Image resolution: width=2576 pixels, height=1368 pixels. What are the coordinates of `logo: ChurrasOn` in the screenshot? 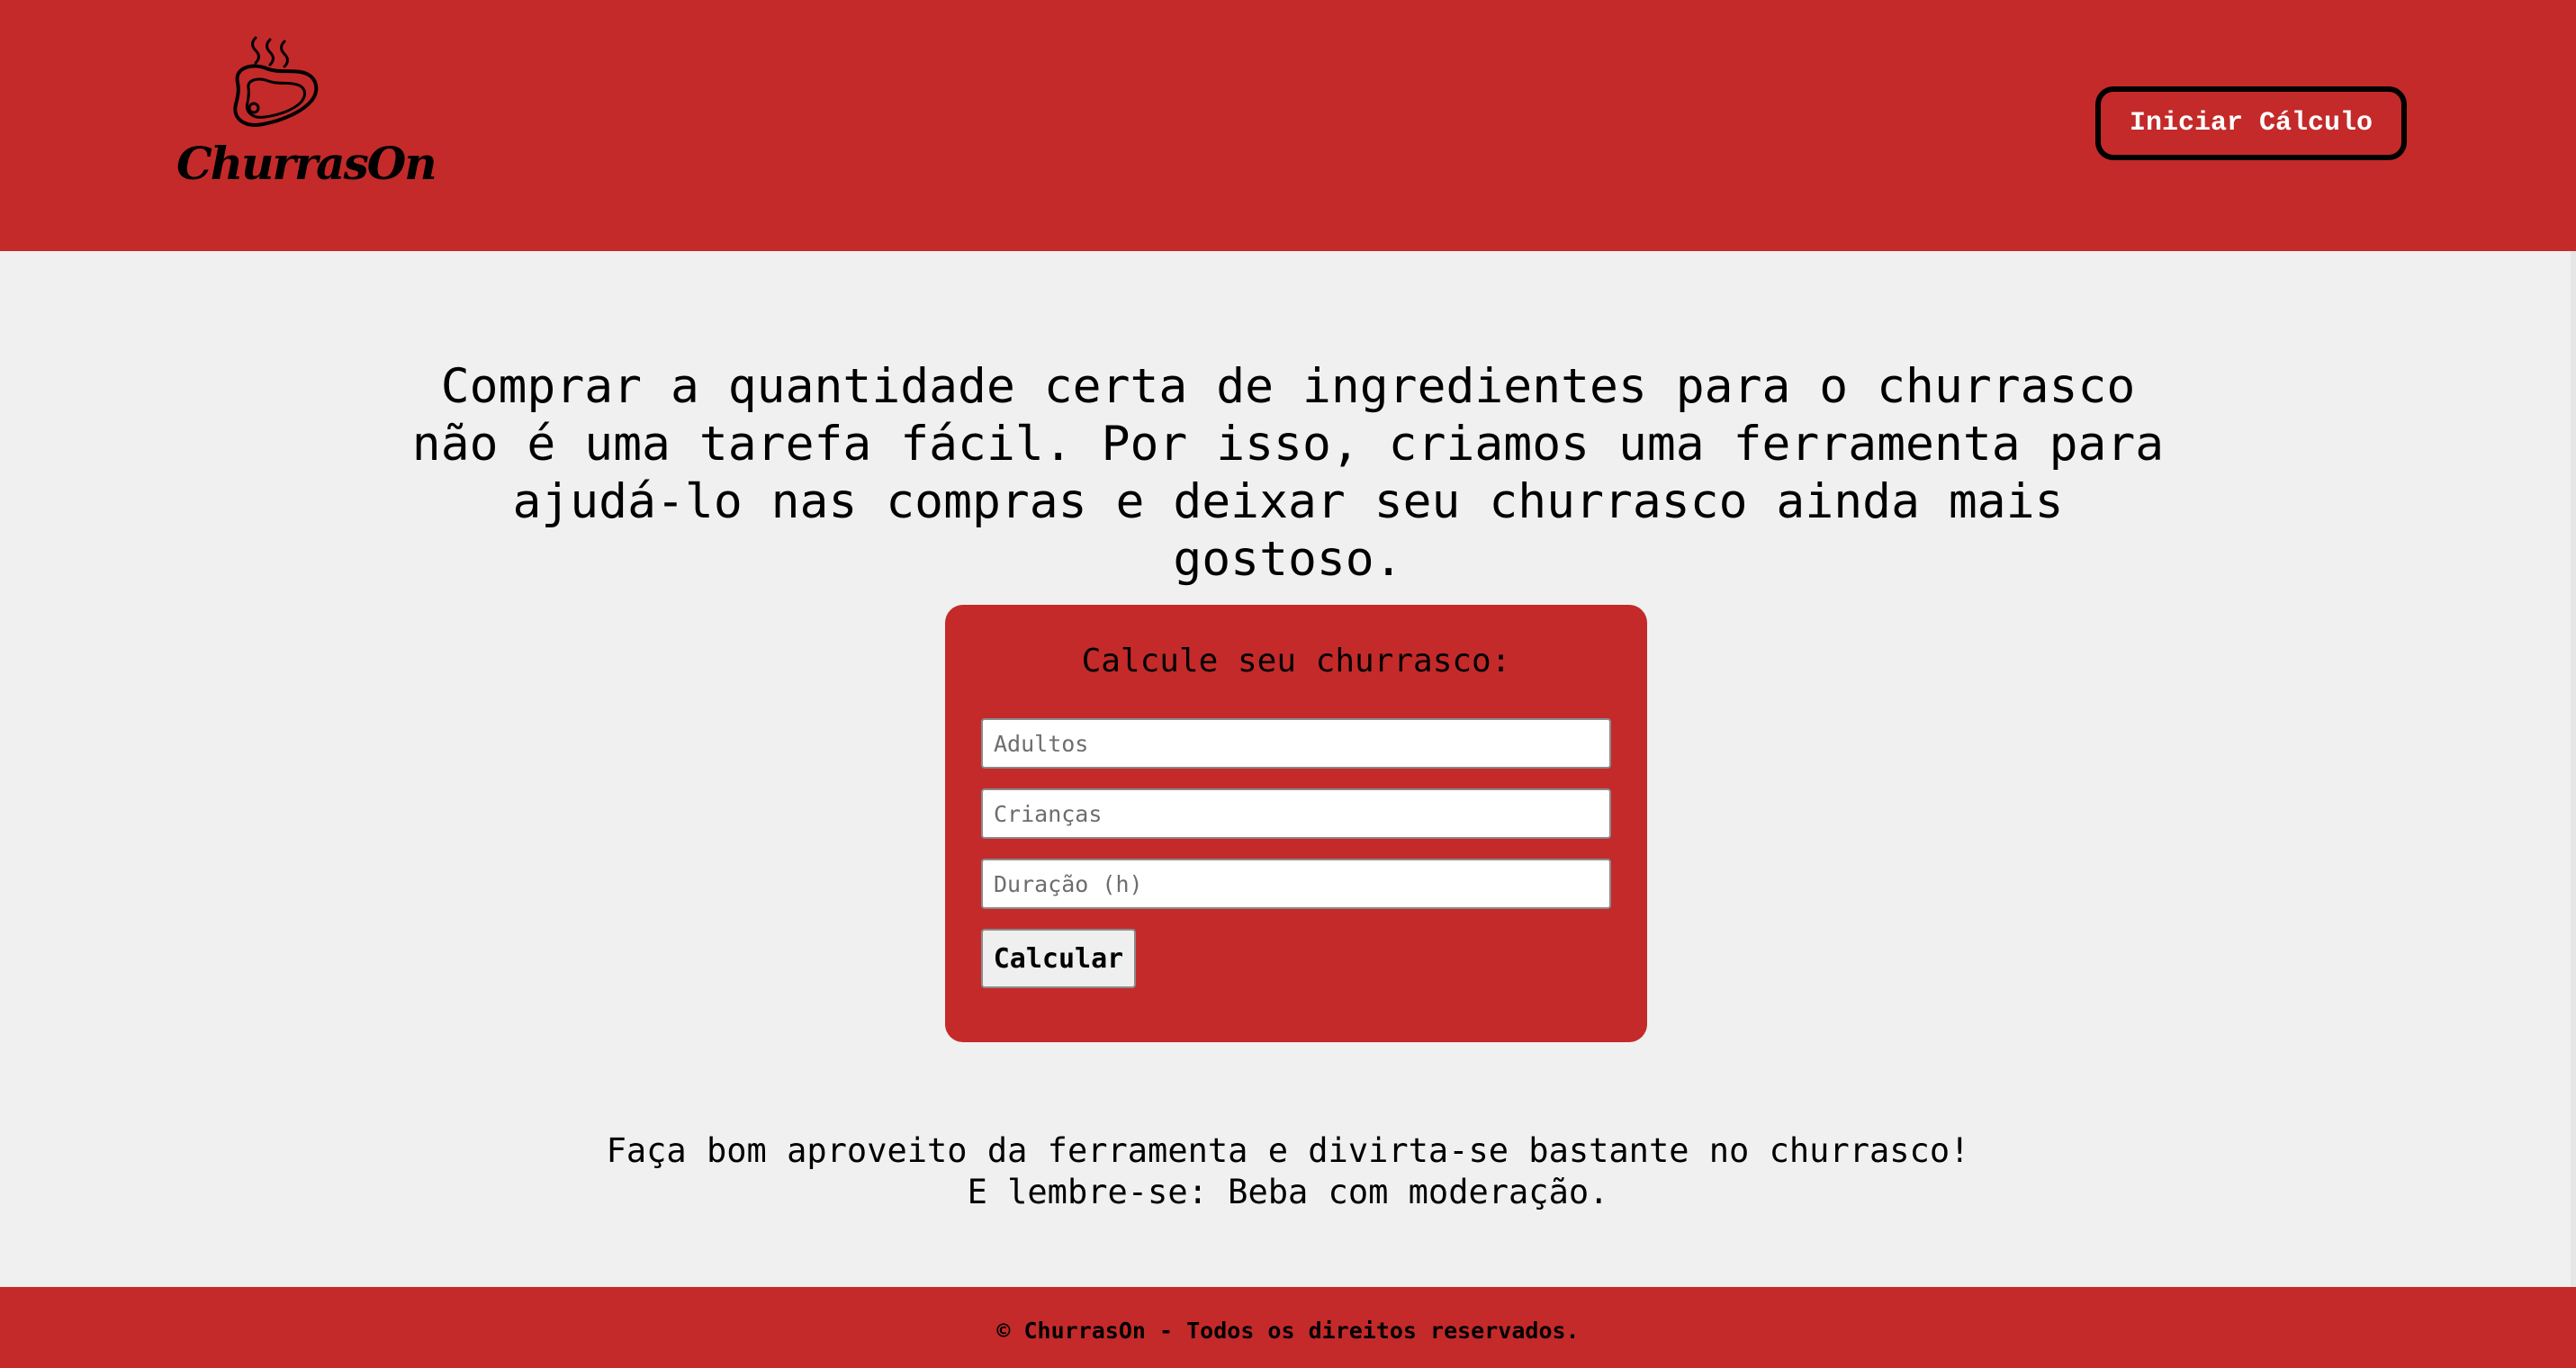 It's located at (306, 114).